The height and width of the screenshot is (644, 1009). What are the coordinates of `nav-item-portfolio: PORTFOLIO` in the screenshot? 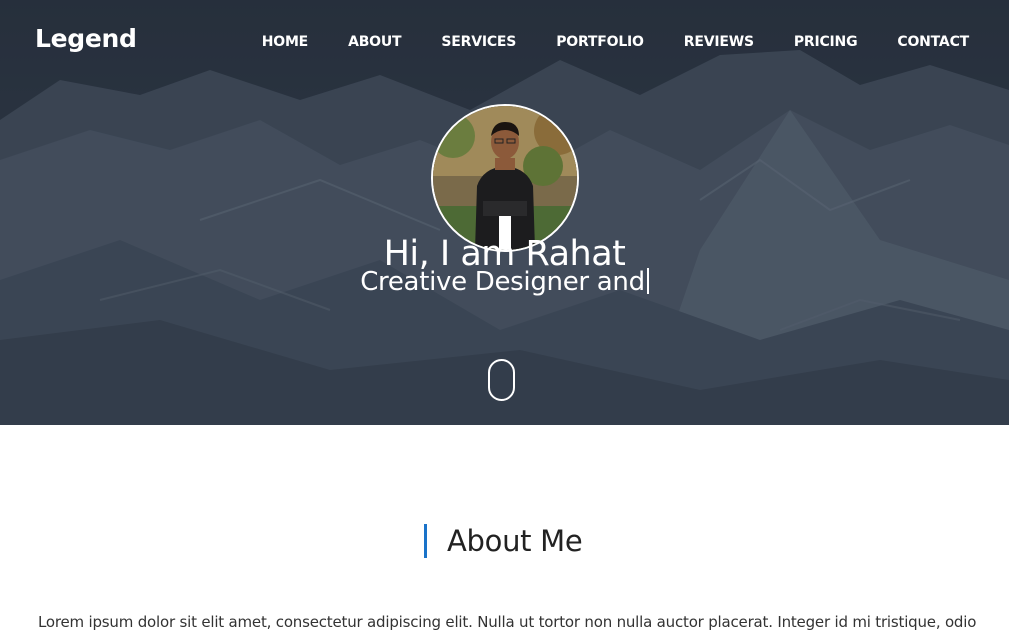 It's located at (600, 40).